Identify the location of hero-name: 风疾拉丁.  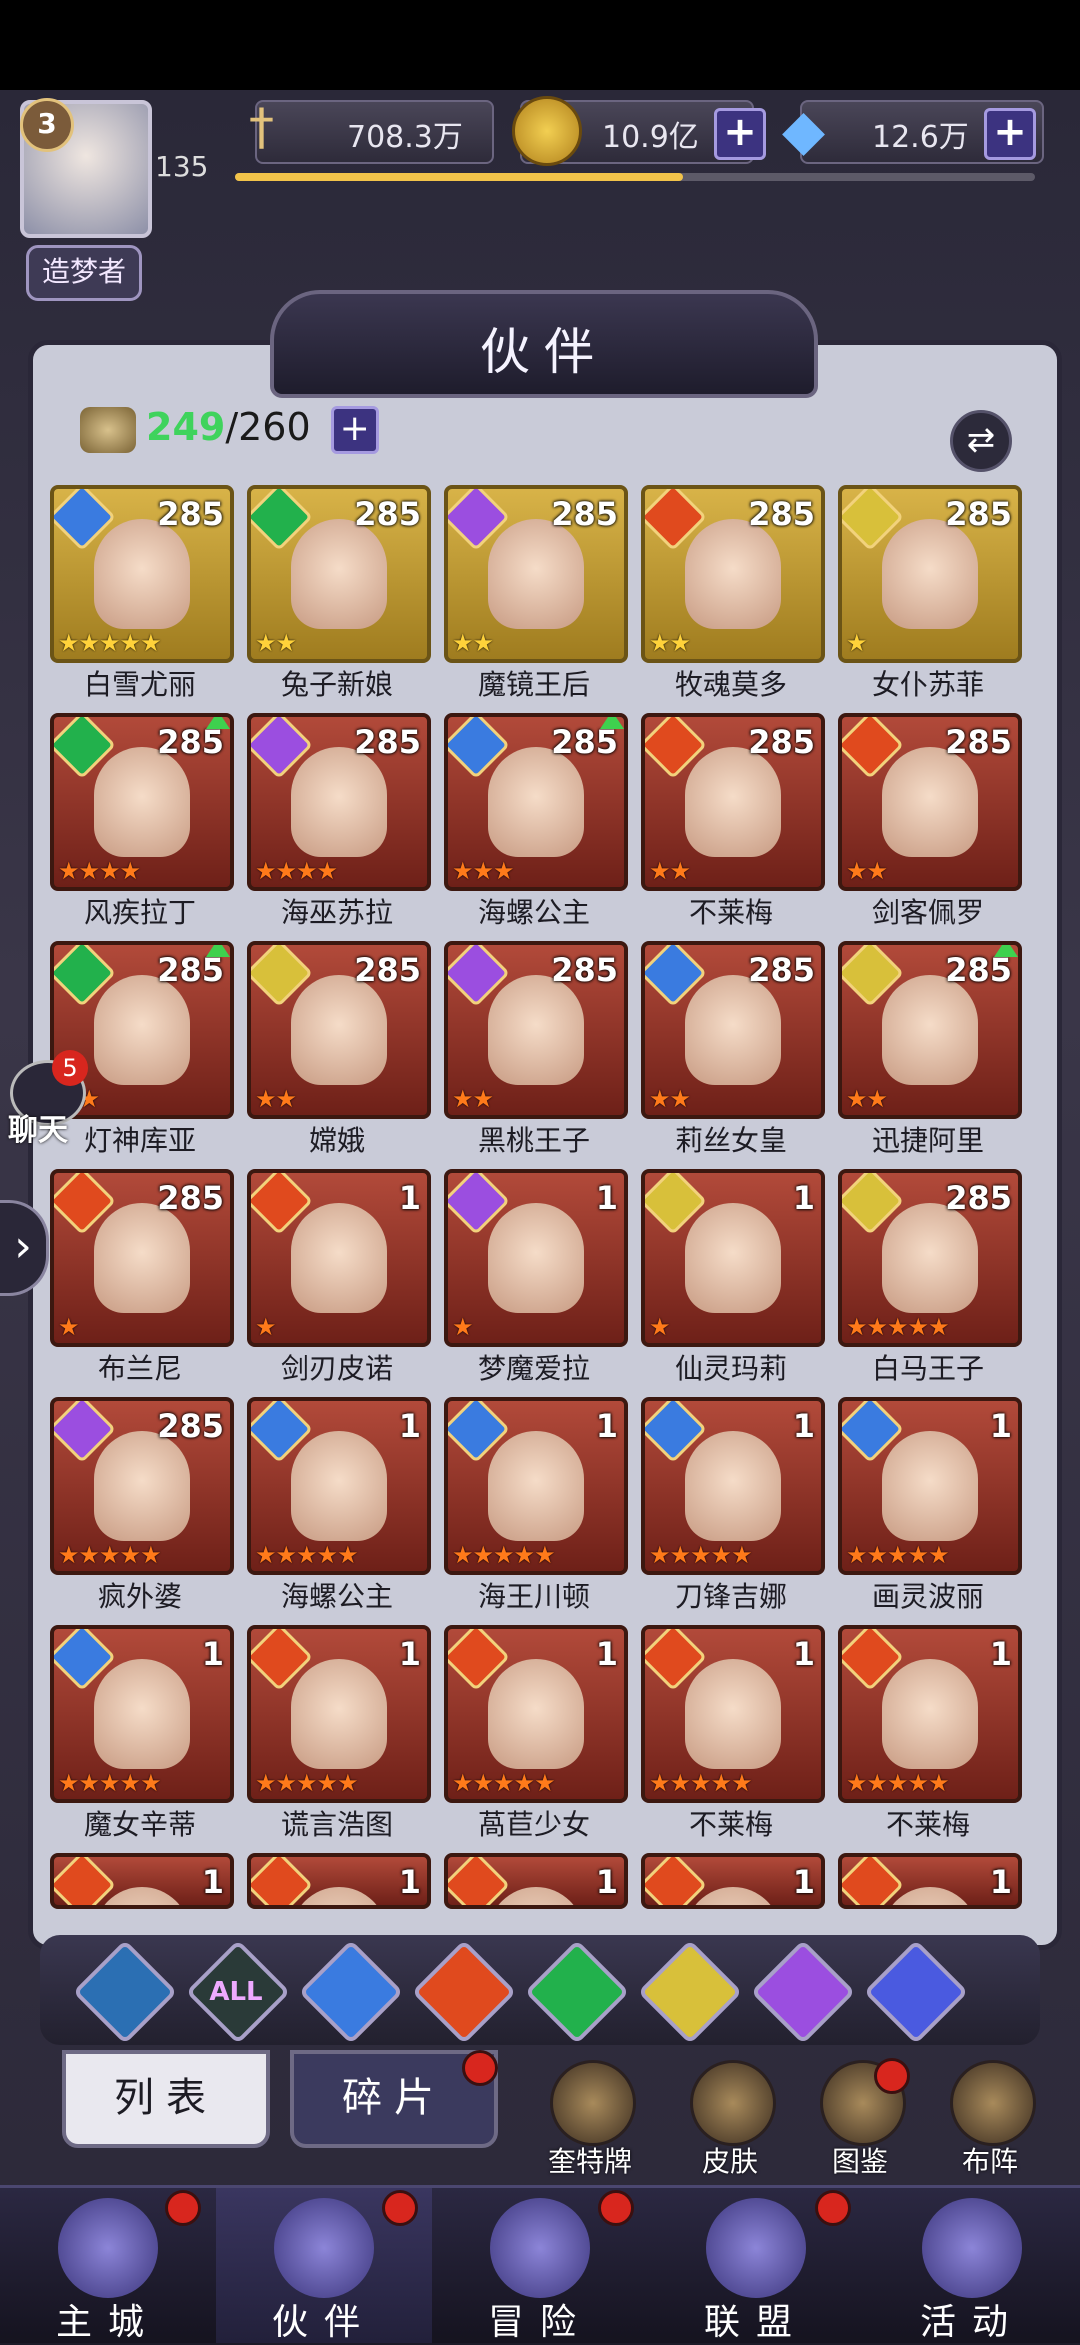
(139, 912).